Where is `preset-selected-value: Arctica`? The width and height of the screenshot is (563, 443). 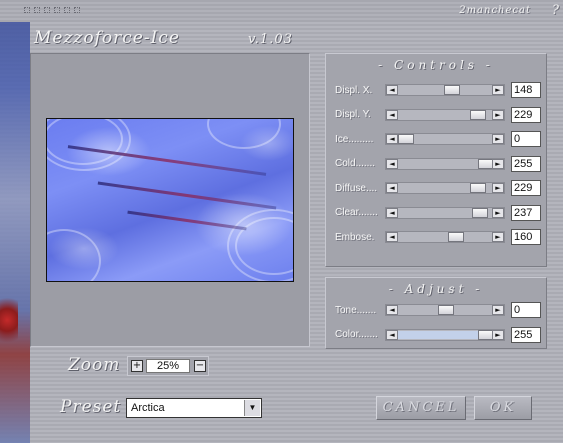
preset-selected-value: Arctica is located at coordinates (148, 408).